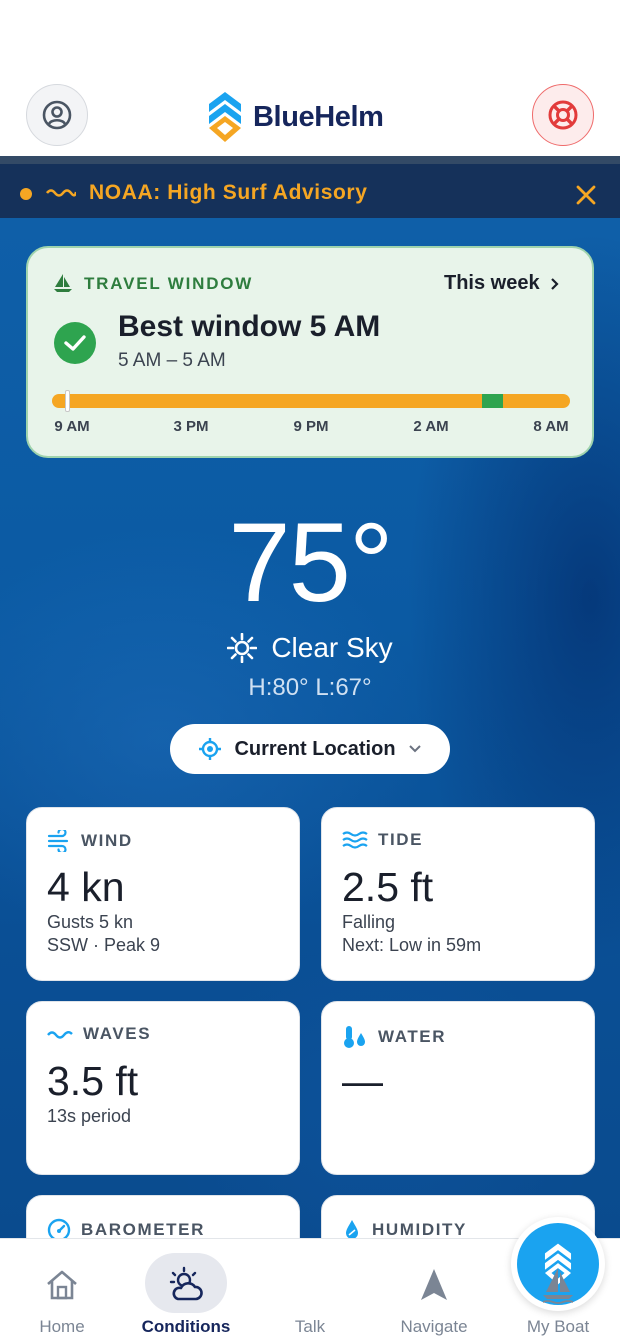 The image size is (620, 1342). What do you see at coordinates (310, 78) in the screenshot?
I see `app-header: BlueHelm` at bounding box center [310, 78].